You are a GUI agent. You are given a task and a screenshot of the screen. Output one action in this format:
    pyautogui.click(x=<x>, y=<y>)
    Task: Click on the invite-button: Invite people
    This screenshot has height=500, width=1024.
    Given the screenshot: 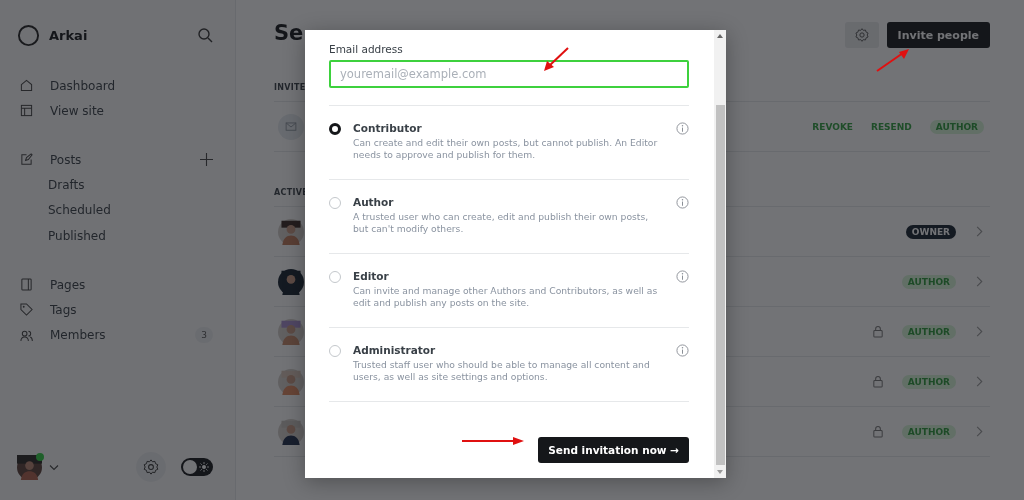 What is the action you would take?
    pyautogui.click(x=938, y=35)
    